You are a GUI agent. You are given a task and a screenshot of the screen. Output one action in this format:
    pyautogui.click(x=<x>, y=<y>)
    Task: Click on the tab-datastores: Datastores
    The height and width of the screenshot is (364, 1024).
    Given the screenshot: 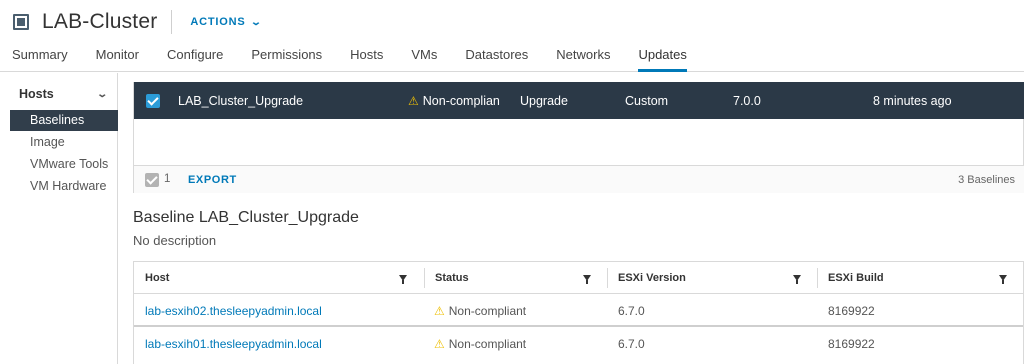 What is the action you would take?
    pyautogui.click(x=496, y=58)
    